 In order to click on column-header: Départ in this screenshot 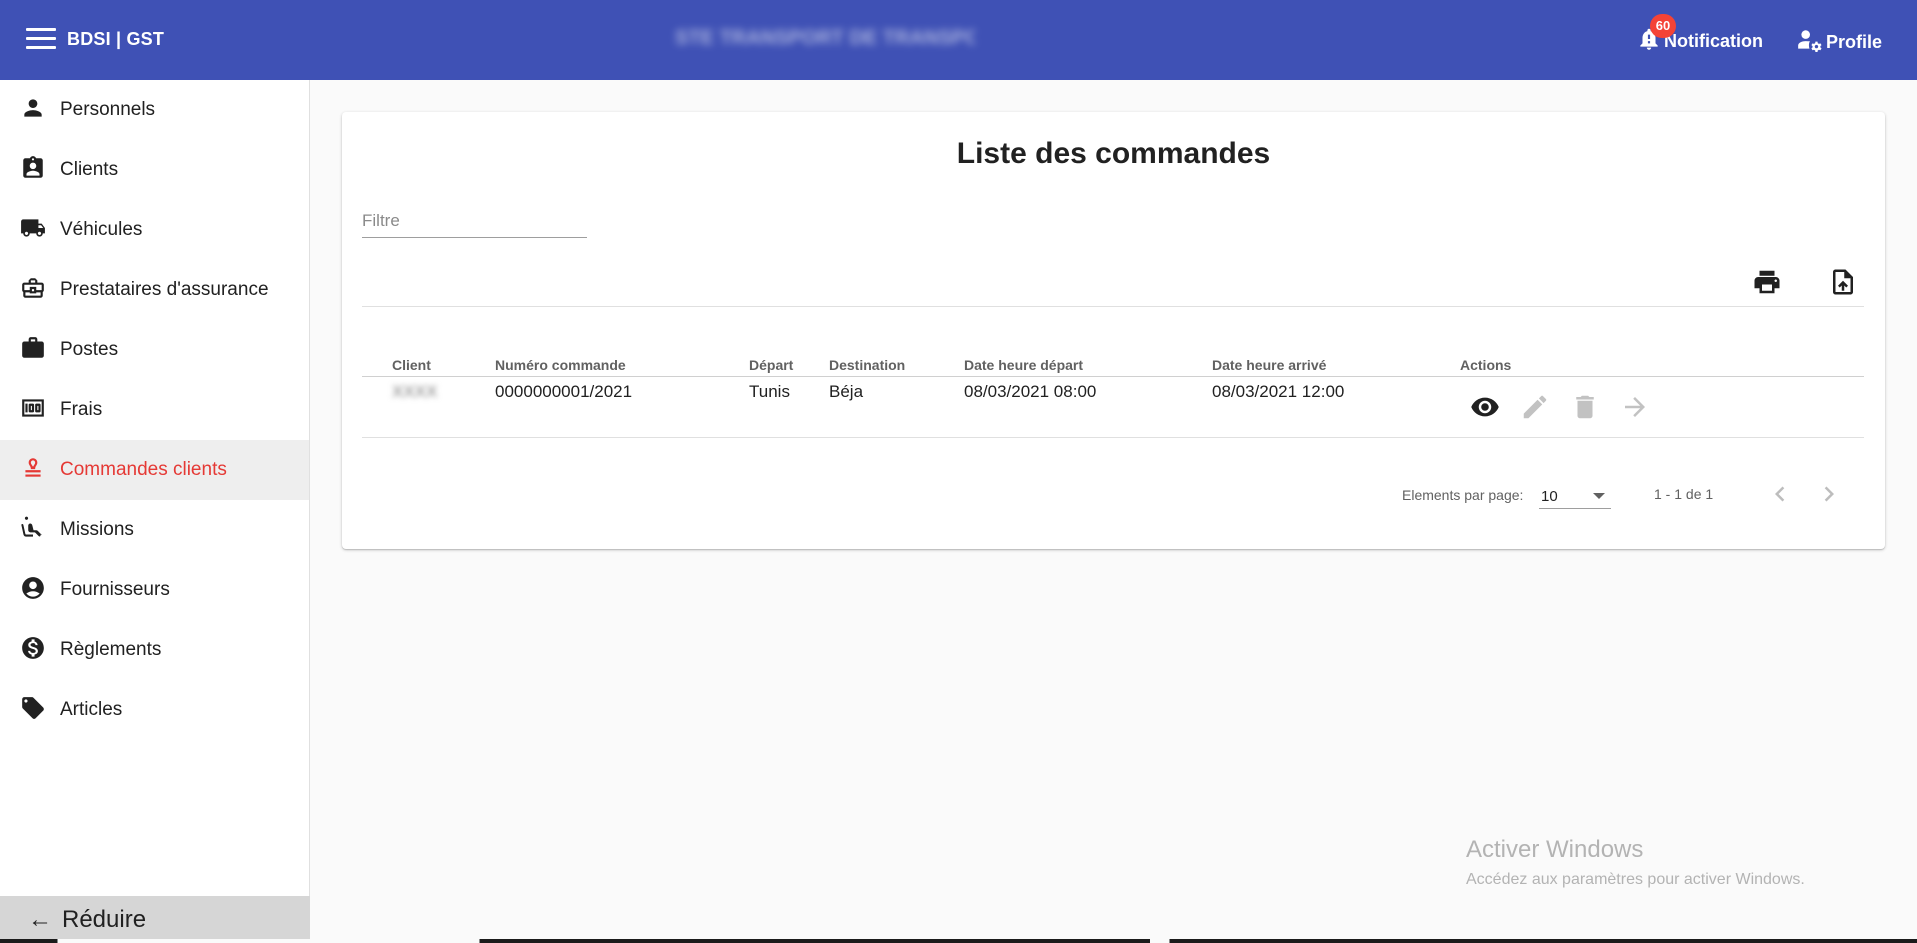, I will do `click(771, 365)`.